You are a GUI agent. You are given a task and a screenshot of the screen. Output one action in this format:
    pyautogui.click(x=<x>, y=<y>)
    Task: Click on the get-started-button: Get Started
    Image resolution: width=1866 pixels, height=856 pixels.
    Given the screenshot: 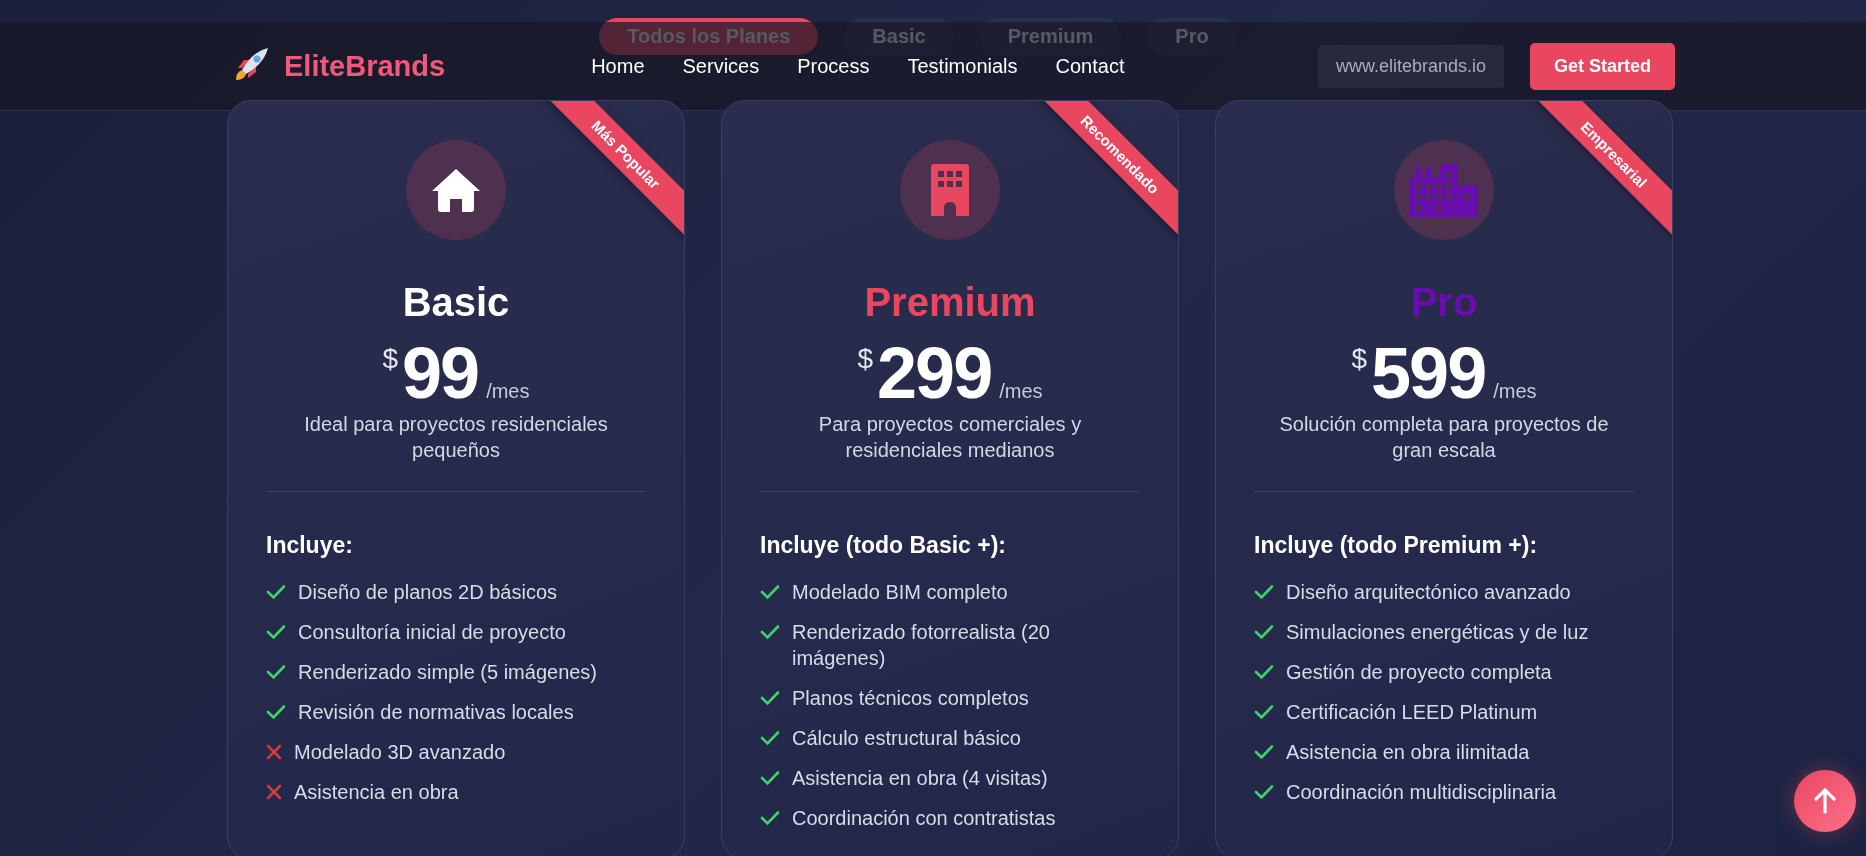 What is the action you would take?
    pyautogui.click(x=1602, y=66)
    